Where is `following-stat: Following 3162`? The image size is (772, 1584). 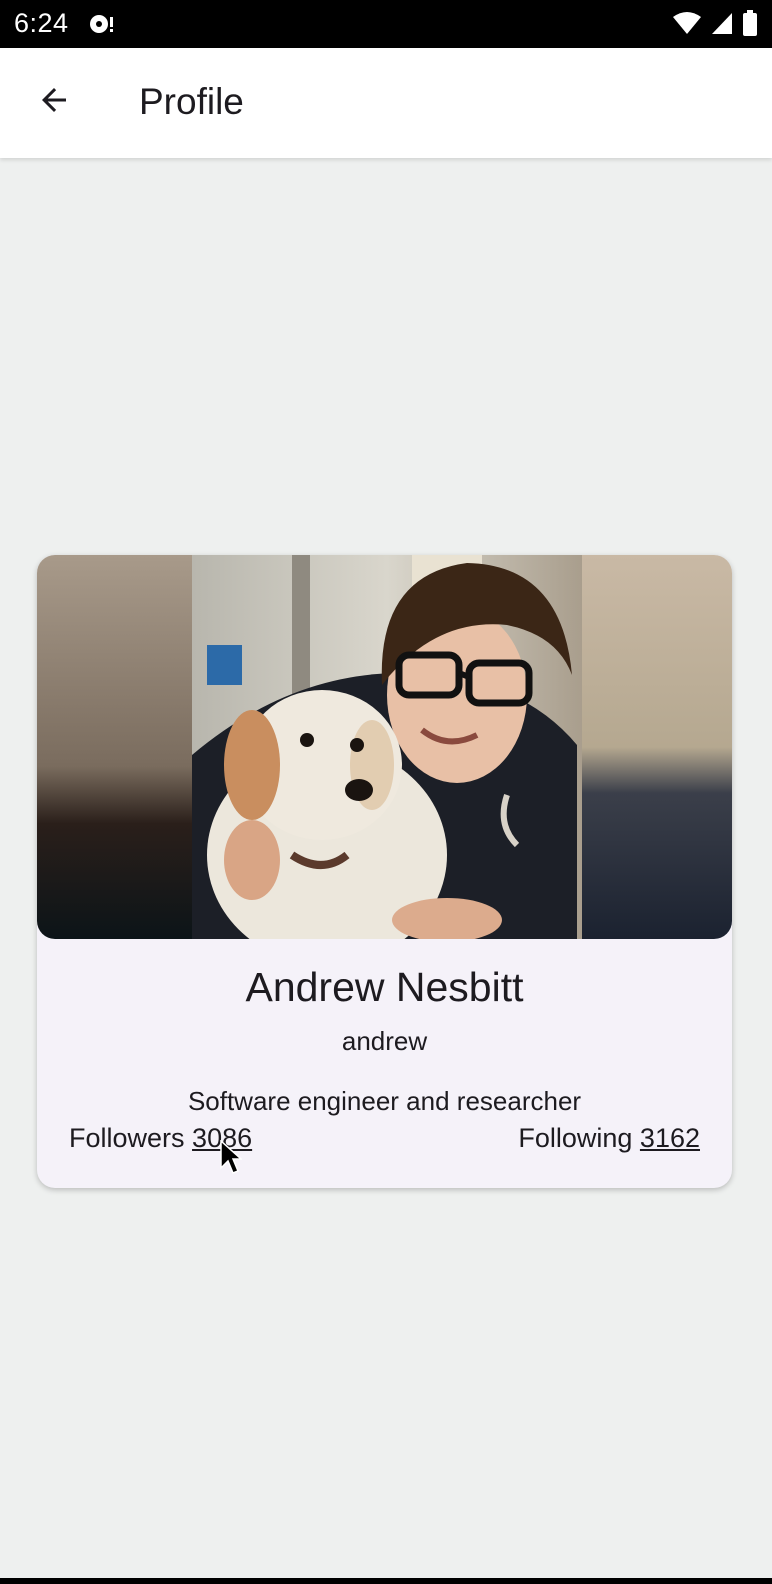
following-stat: Following 3162 is located at coordinates (609, 1138).